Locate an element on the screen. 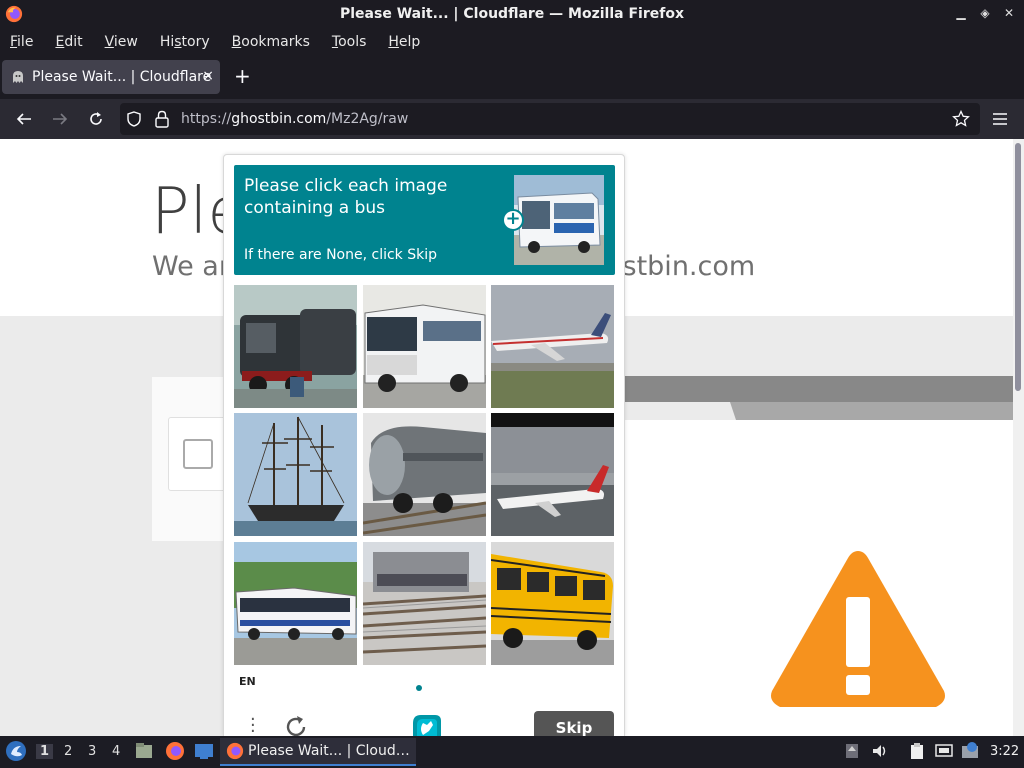  firefox-task-icon is located at coordinates (235, 751).